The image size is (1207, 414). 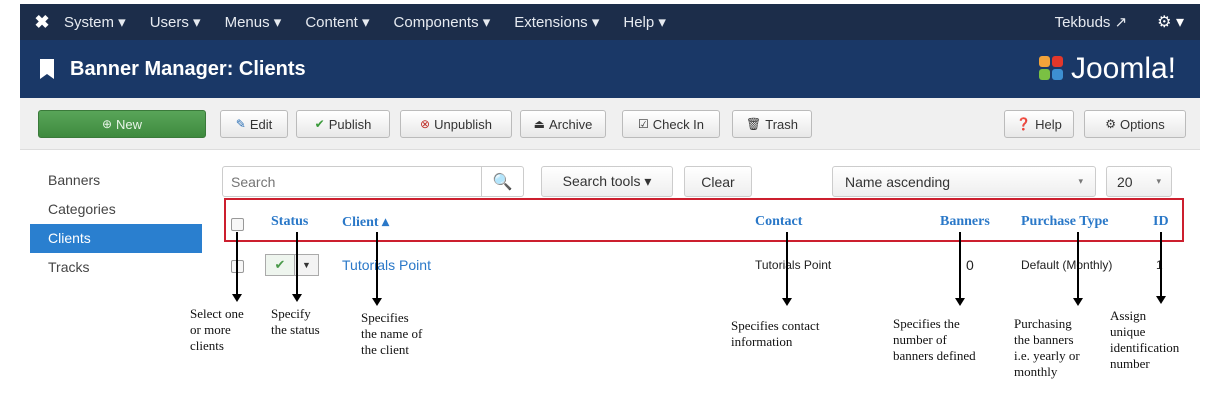 I want to click on archive-button: ⏏ Archive, so click(x=563, y=124).